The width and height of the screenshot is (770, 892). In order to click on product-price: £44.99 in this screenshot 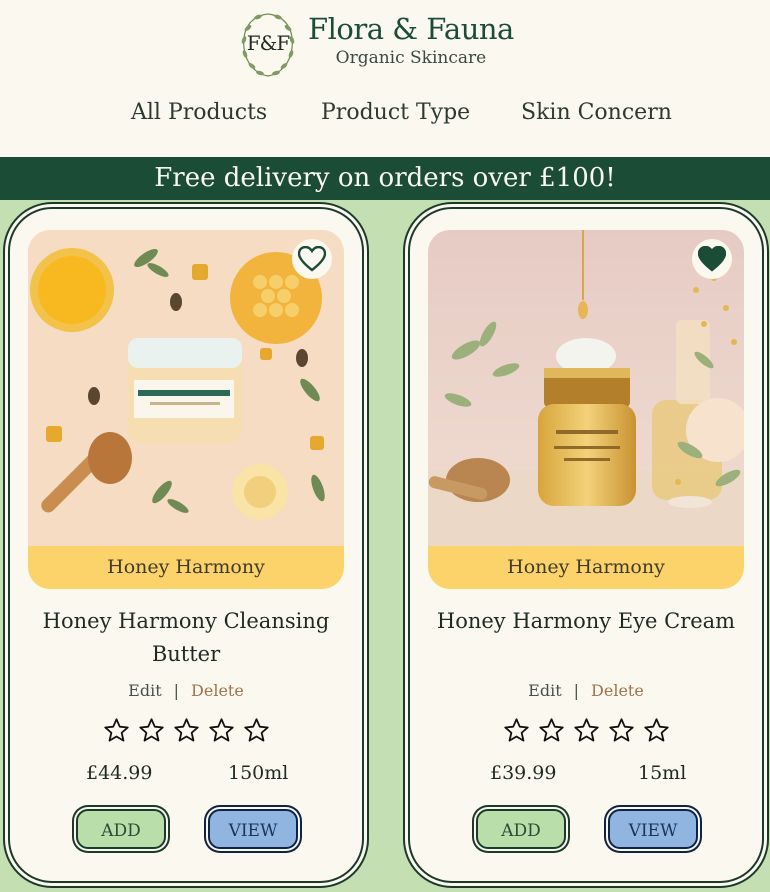, I will do `click(119, 773)`.